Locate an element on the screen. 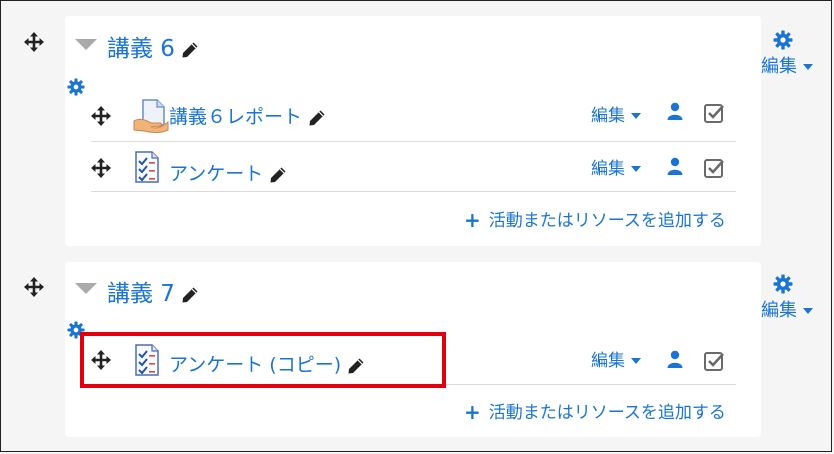  section-6-edit-label: 編集 is located at coordinates (779, 66).